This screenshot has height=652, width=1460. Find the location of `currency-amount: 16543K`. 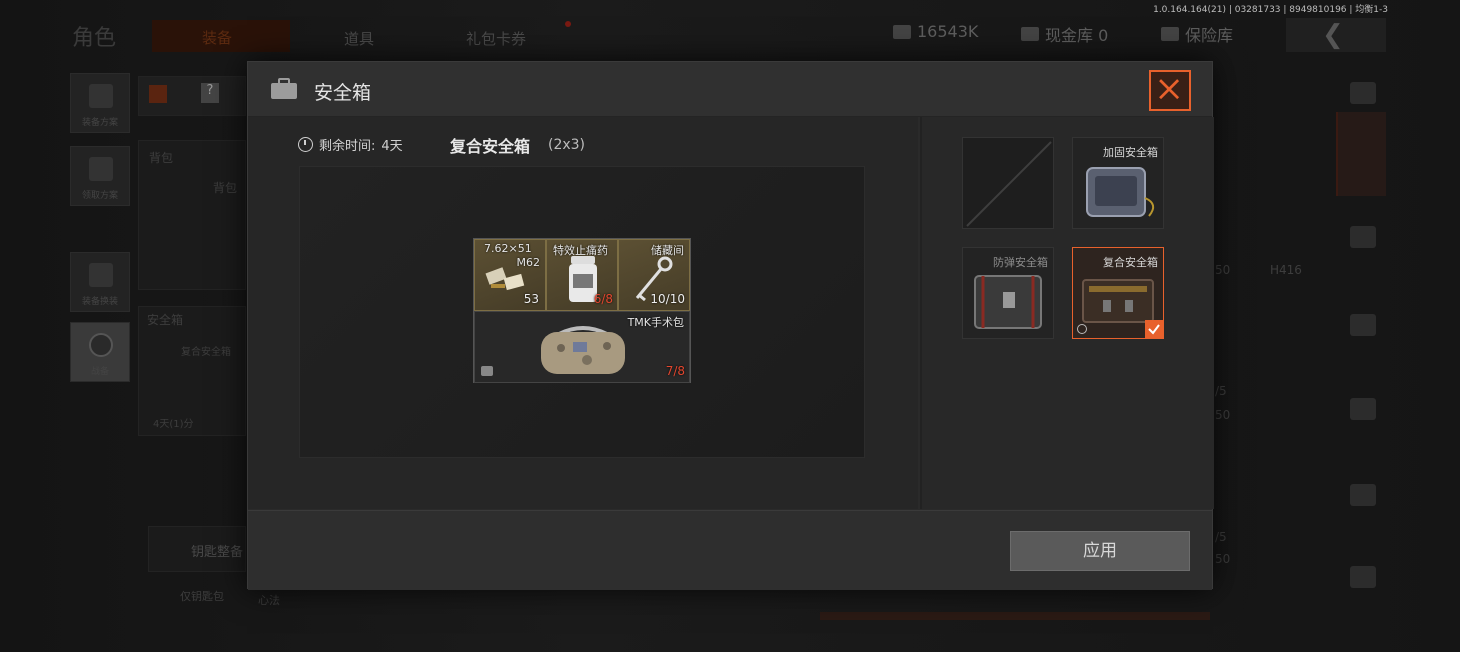

currency-amount: 16543K is located at coordinates (948, 31).